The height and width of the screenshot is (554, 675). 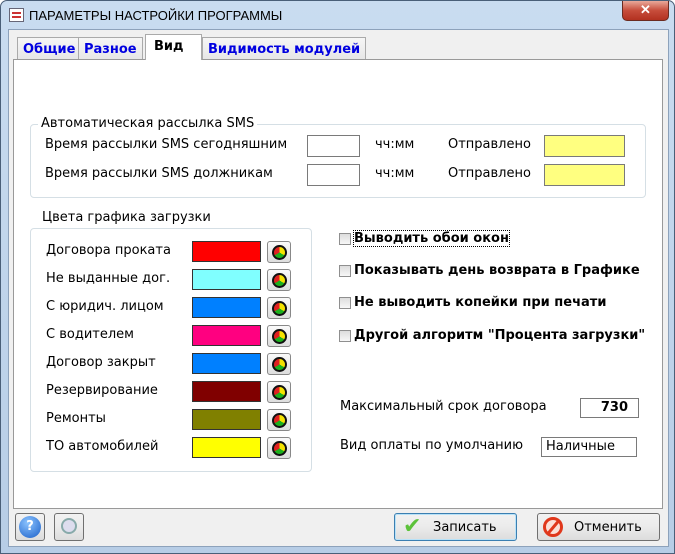 What do you see at coordinates (108, 278) in the screenshot?
I see `color-label: Не выданные дог.` at bounding box center [108, 278].